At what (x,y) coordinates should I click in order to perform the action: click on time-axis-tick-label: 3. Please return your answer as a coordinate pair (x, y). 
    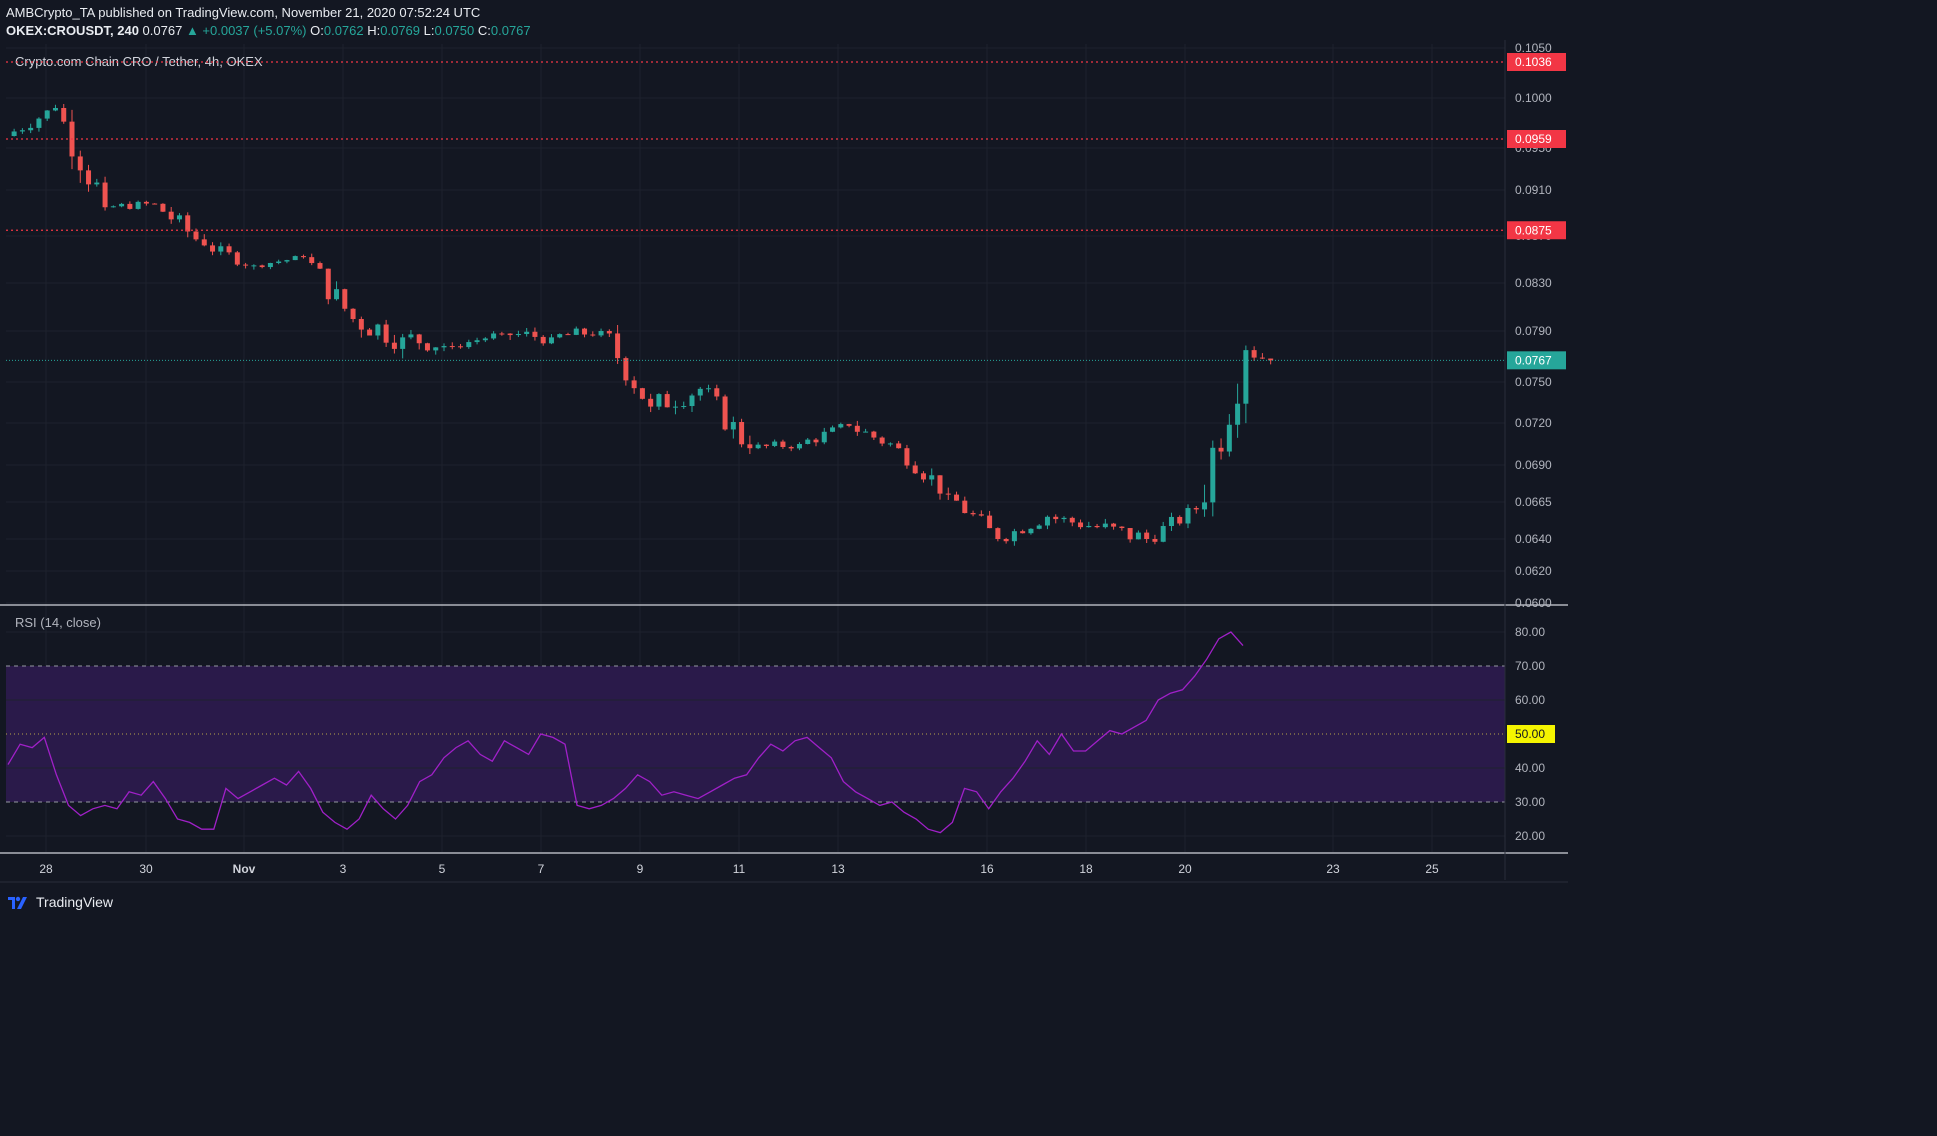
    Looking at the image, I should click on (343, 869).